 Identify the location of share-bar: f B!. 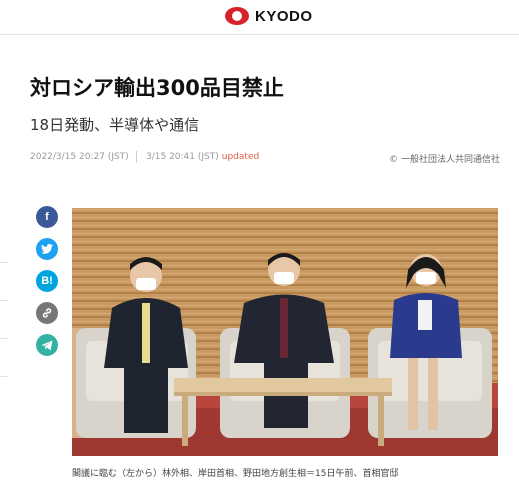
(47, 281).